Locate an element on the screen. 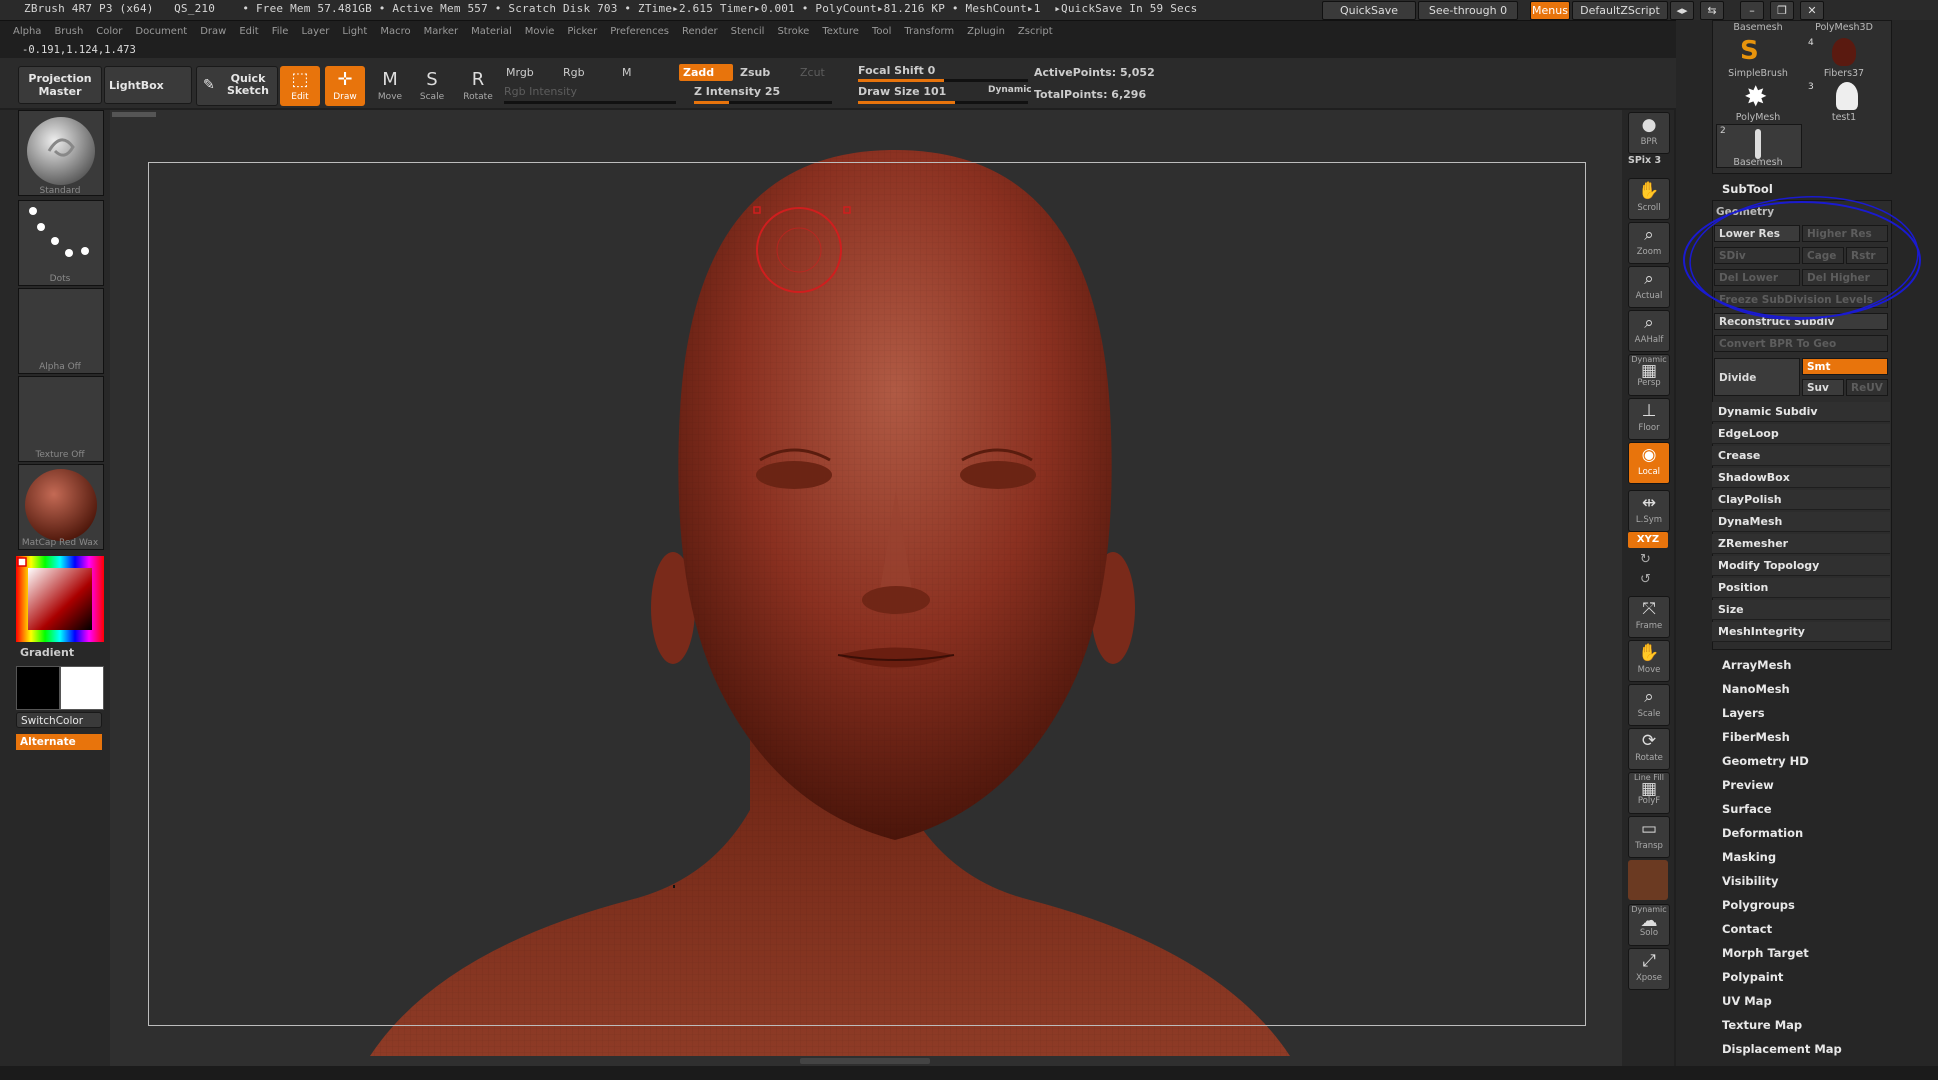  divide-button: Divide is located at coordinates (1757, 377).